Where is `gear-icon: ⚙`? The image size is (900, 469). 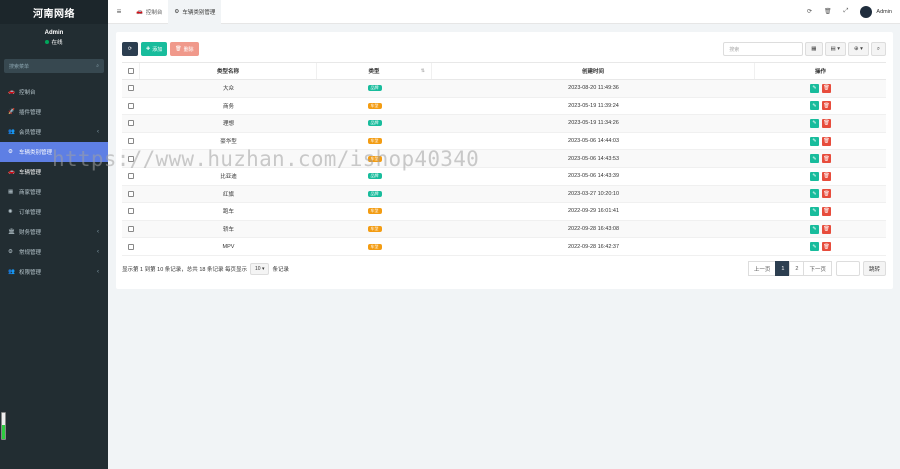 gear-icon: ⚙ is located at coordinates (177, 11).